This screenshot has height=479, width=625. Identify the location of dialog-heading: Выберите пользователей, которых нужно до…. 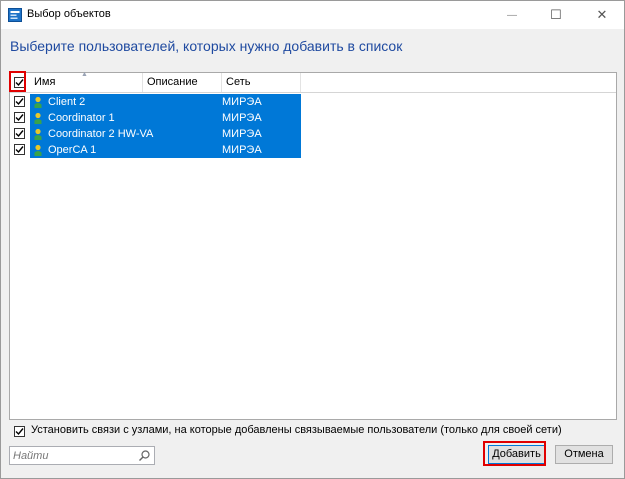
(206, 46).